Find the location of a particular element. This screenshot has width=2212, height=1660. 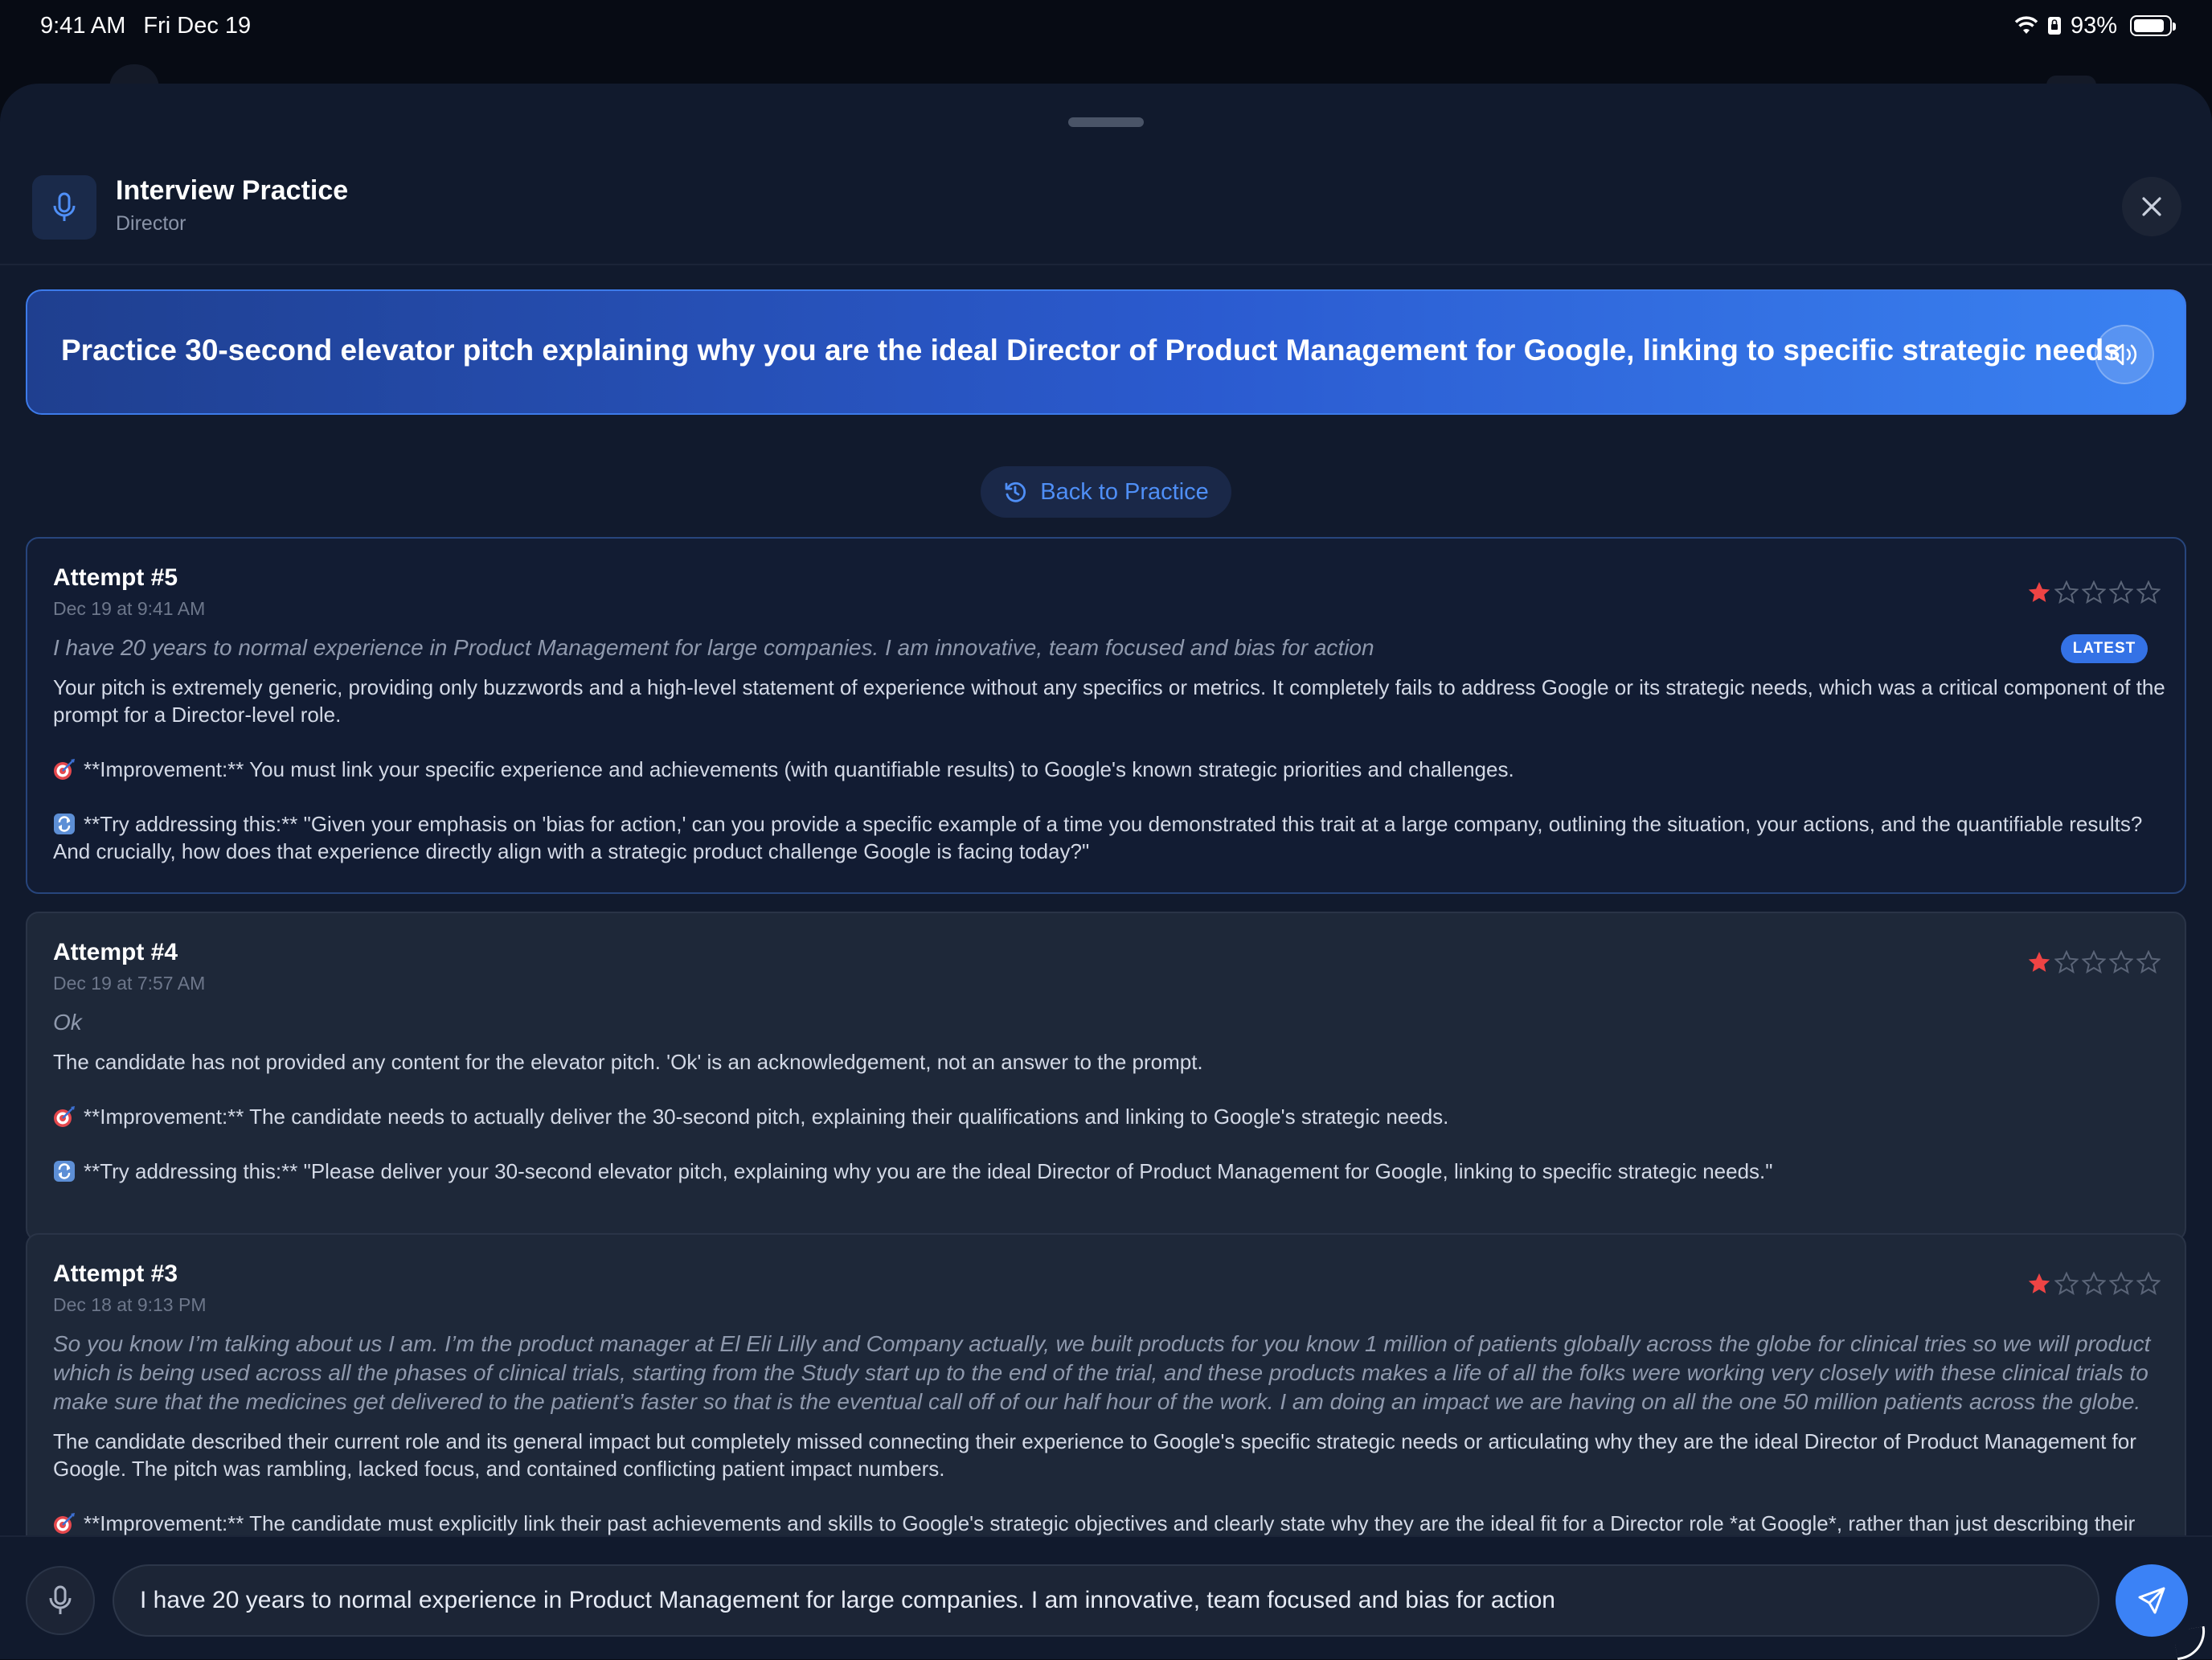

record-button is located at coordinates (61, 1600).